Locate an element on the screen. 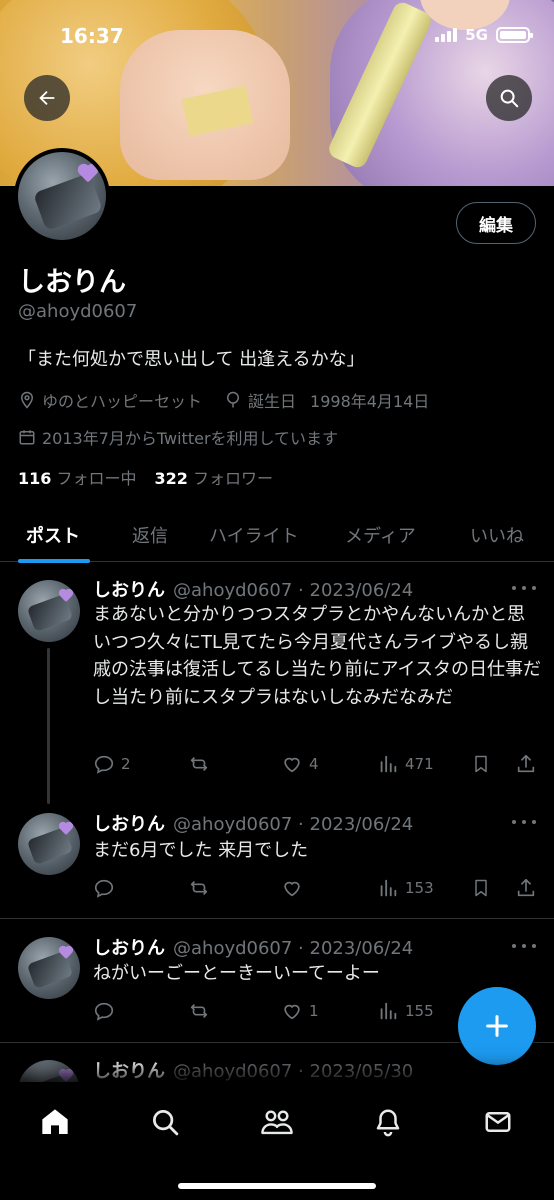  views-button: 471 is located at coordinates (405, 764).